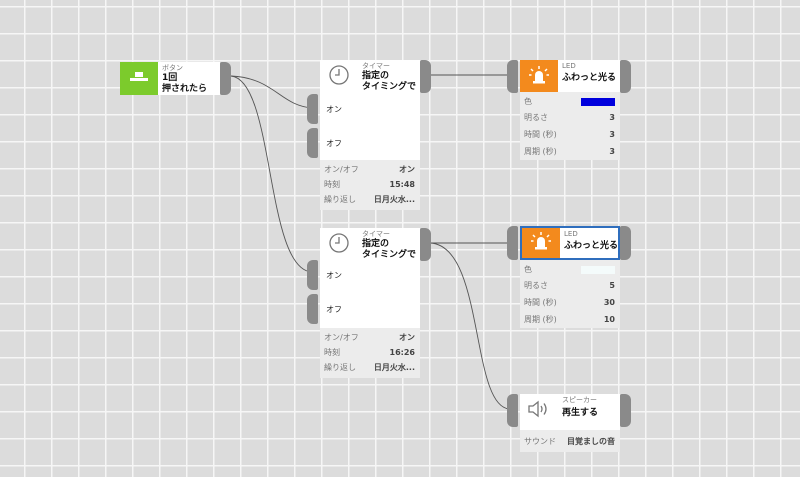 This screenshot has width=800, height=477. I want to click on led2-properties: 色 明るさ 5 時間 (秒) 30 周期 (秒) 10, so click(570, 294).